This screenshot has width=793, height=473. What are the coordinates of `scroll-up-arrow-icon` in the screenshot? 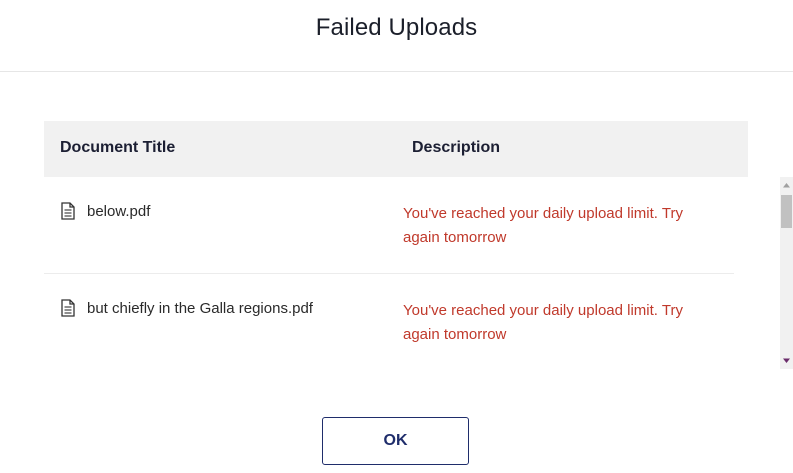 It's located at (786, 185).